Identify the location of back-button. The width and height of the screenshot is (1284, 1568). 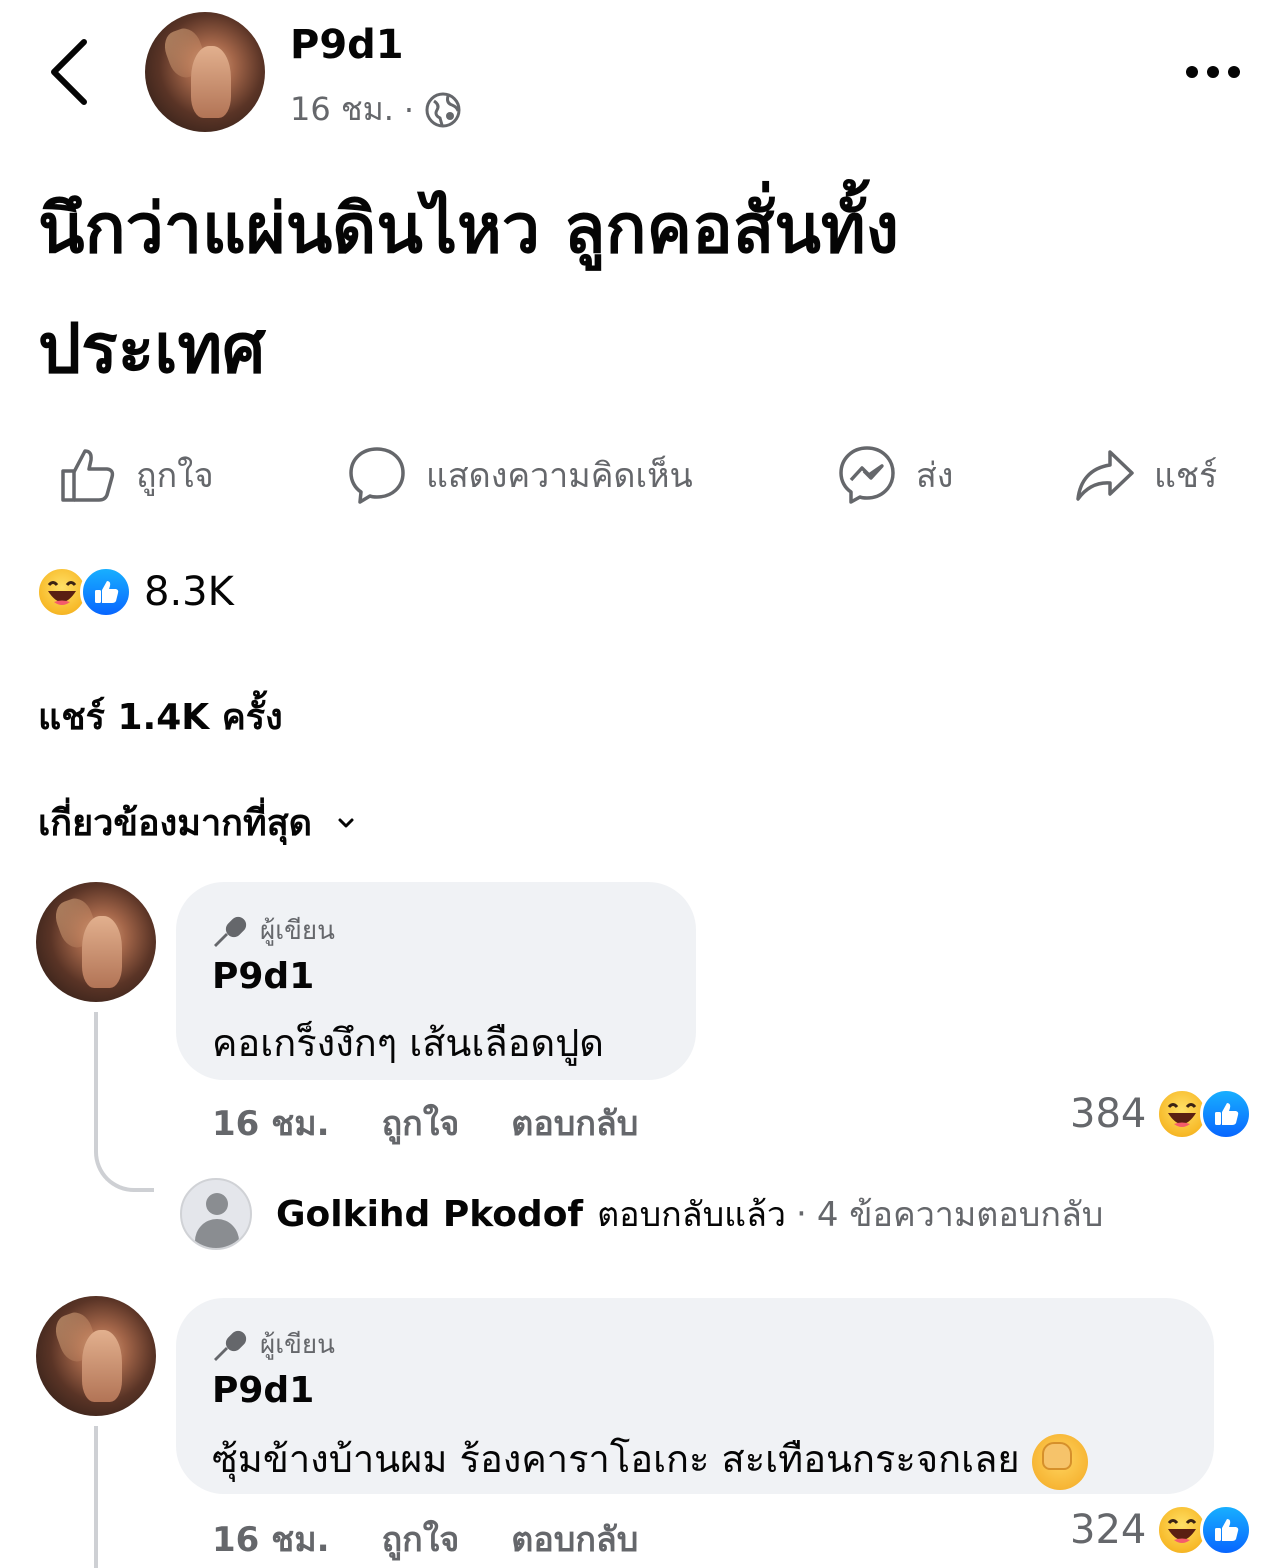
(70, 72).